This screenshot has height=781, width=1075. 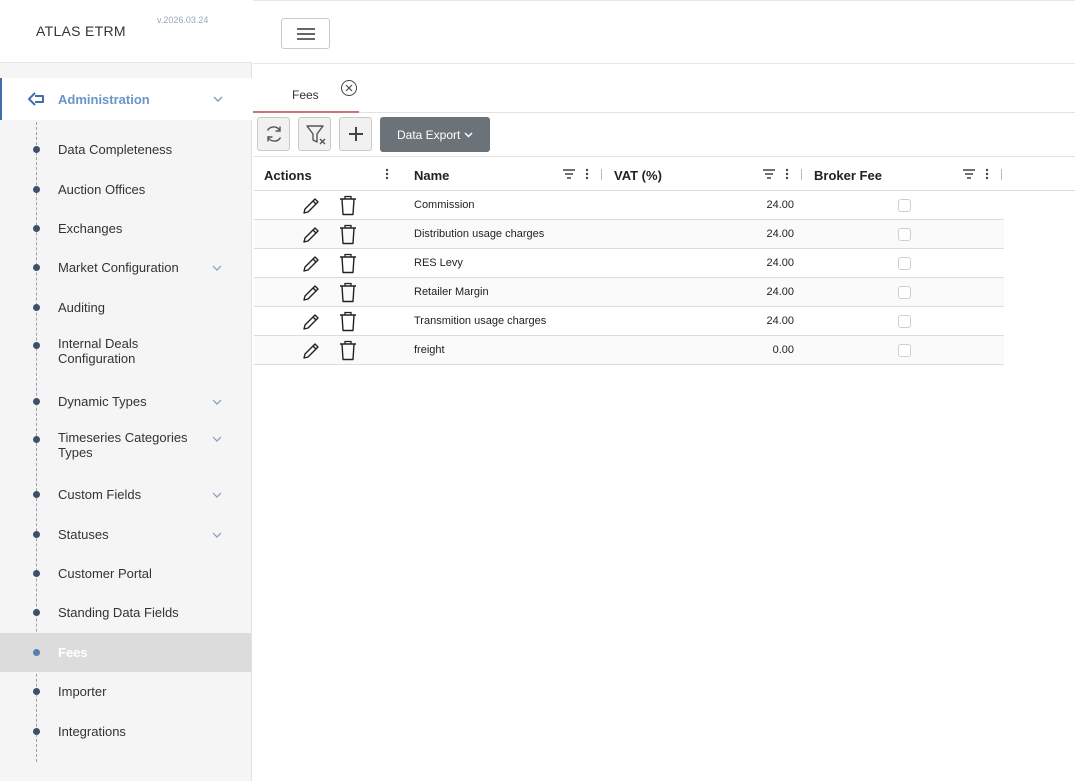 What do you see at coordinates (305, 33) in the screenshot?
I see `menu-toggle-button` at bounding box center [305, 33].